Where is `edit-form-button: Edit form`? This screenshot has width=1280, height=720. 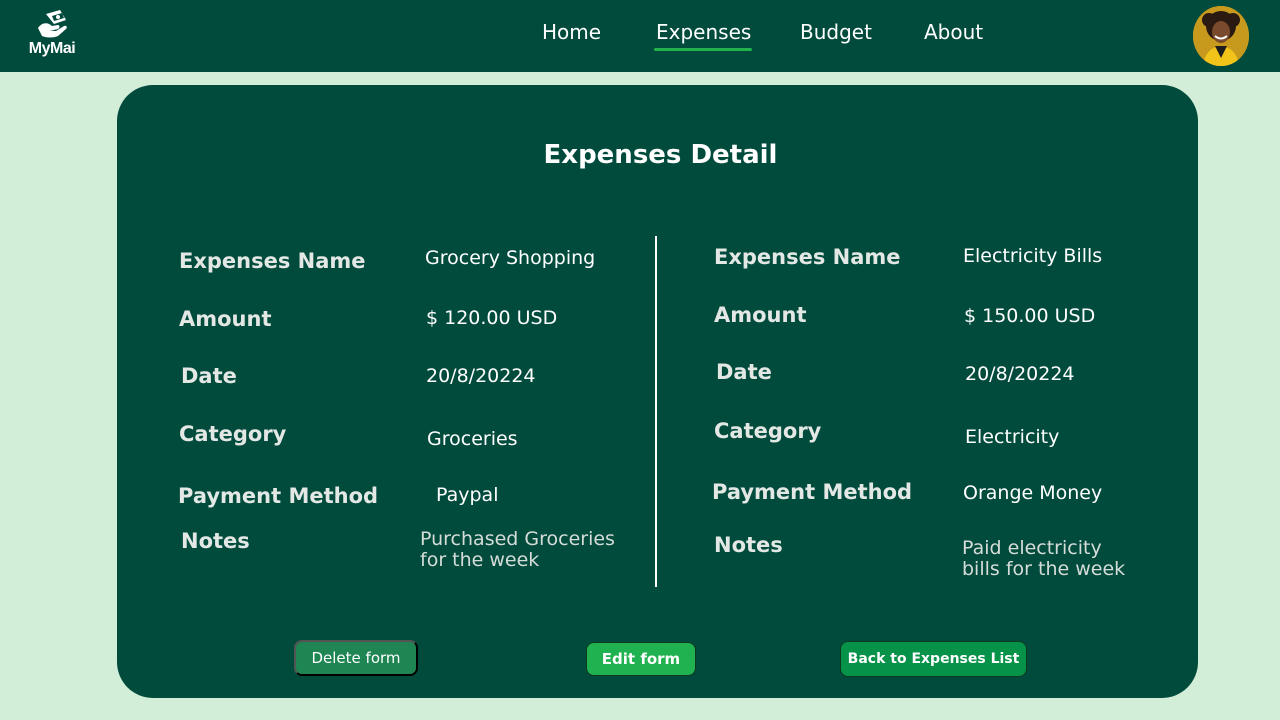 edit-form-button: Edit form is located at coordinates (641, 659).